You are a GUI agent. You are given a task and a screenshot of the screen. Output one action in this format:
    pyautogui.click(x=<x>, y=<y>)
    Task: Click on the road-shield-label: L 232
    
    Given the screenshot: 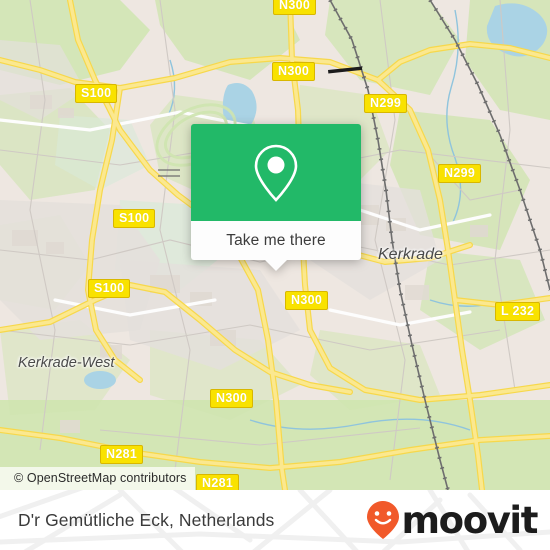 What is the action you would take?
    pyautogui.click(x=518, y=311)
    